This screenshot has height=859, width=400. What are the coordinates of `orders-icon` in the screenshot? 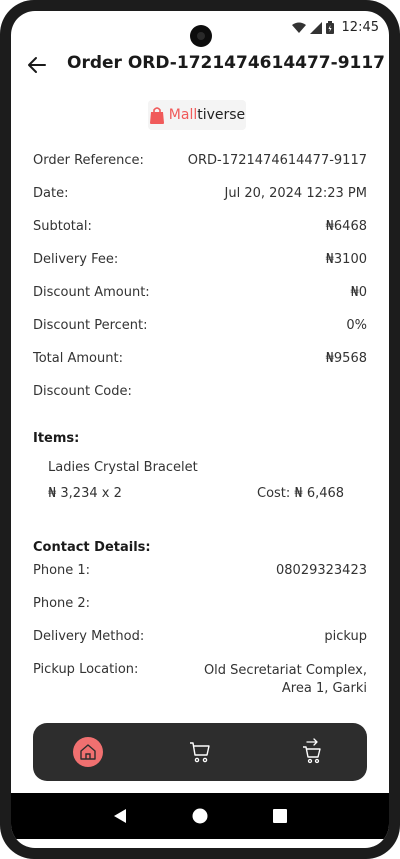 It's located at (312, 751).